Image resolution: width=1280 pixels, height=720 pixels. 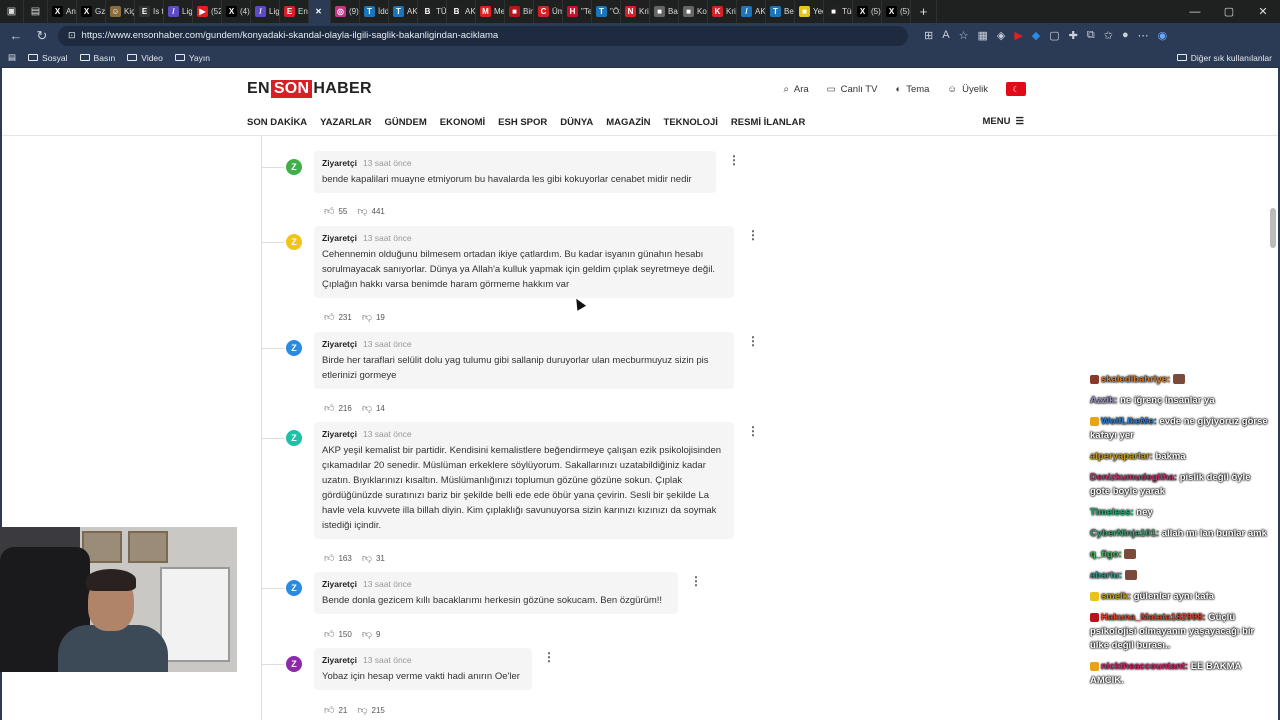 I want to click on tab-title: AKP, so click(x=412, y=11).